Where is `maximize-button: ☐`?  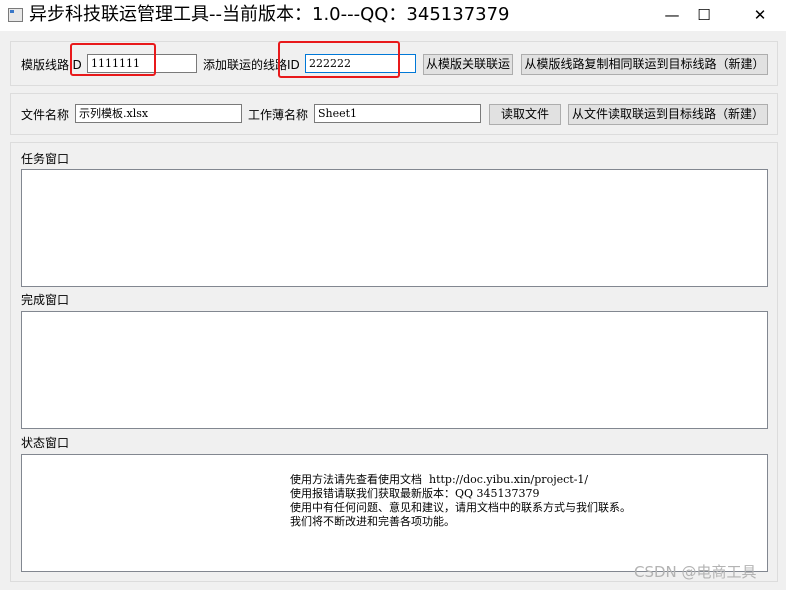
maximize-button: ☐ is located at coordinates (704, 15).